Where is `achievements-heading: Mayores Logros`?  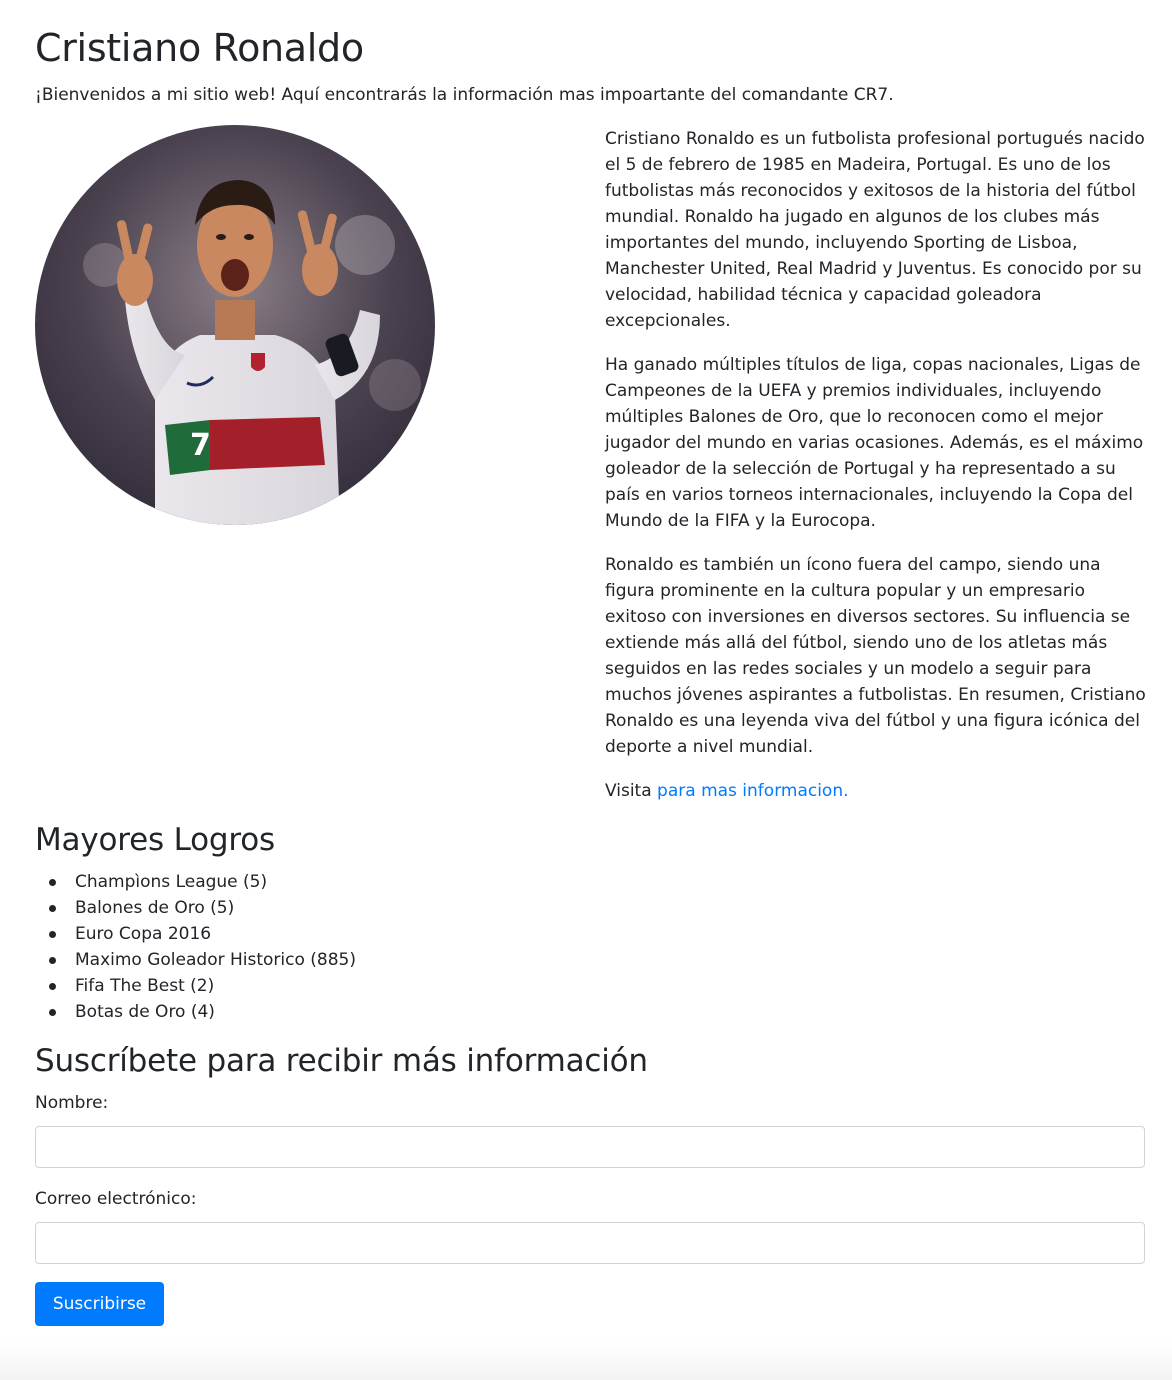 achievements-heading: Mayores Logros is located at coordinates (155, 840).